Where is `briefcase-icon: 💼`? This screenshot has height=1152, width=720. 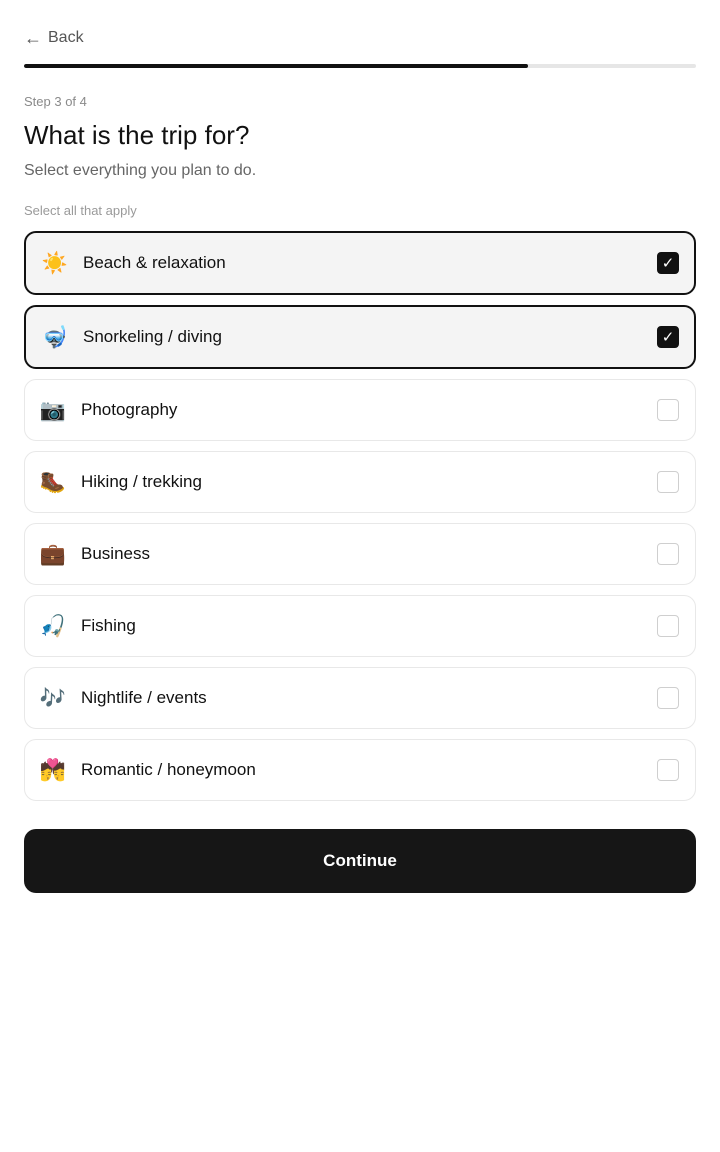 briefcase-icon: 💼 is located at coordinates (53, 553).